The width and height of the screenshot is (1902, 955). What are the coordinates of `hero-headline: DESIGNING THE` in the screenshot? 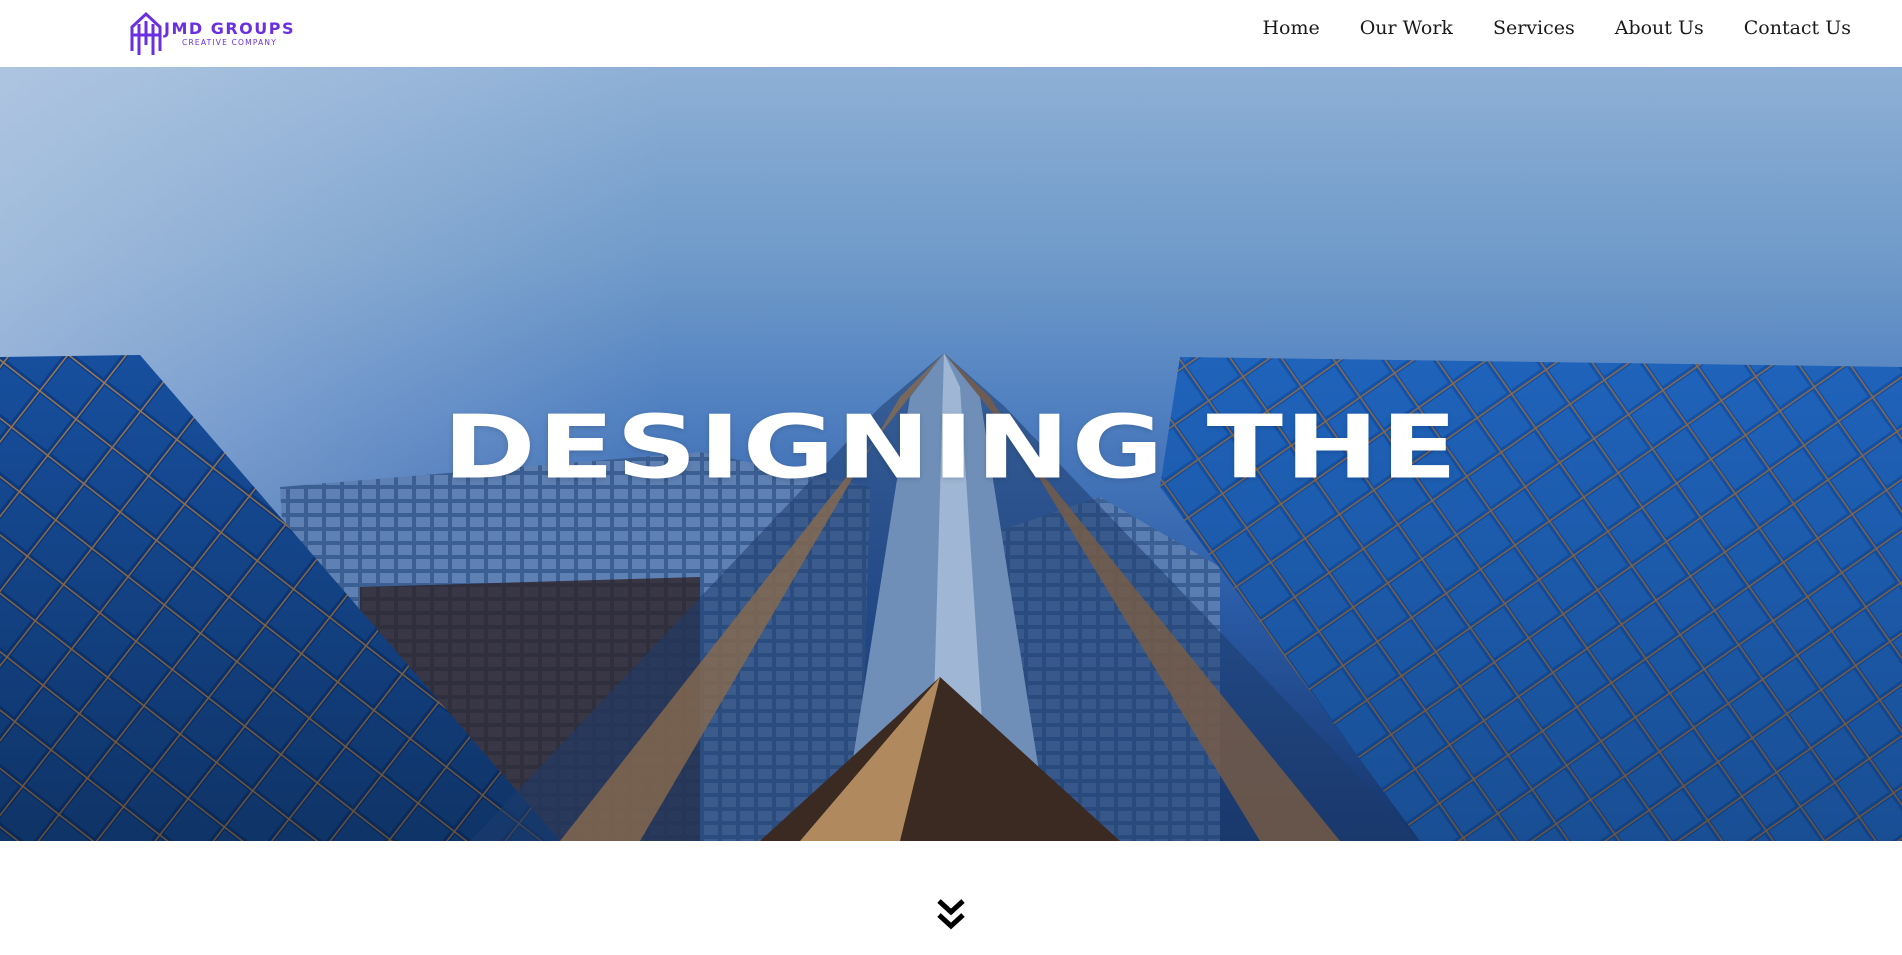 It's located at (951, 448).